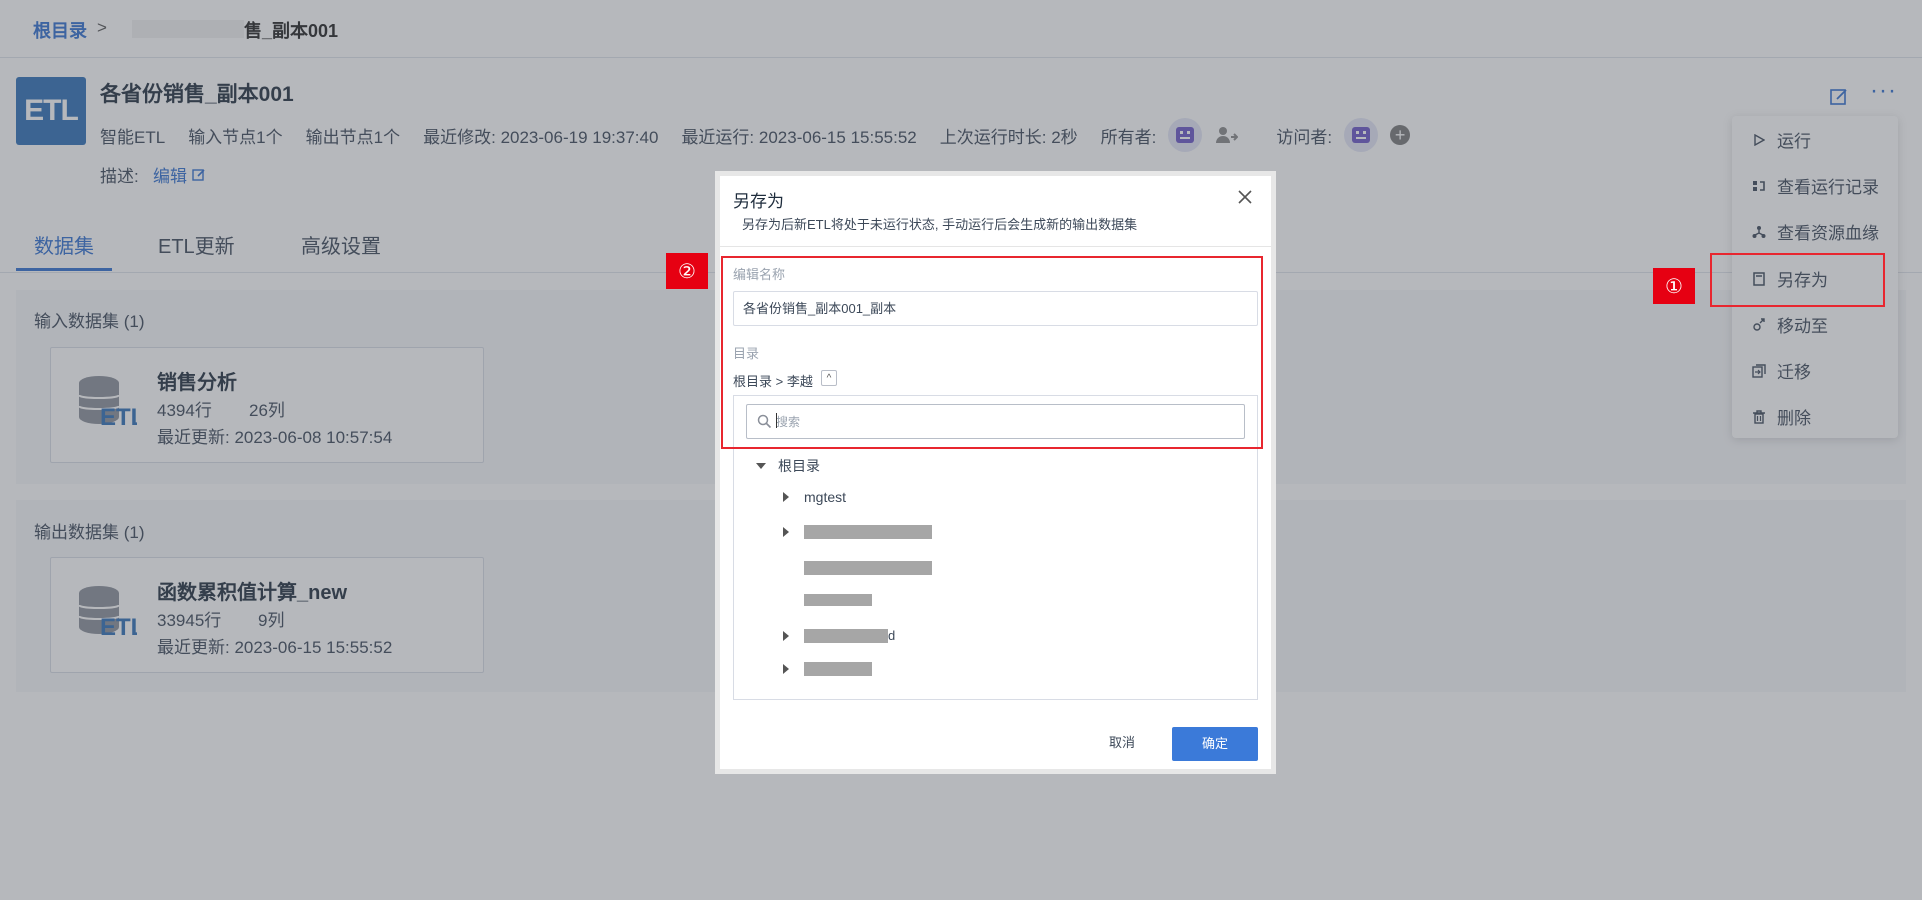 This screenshot has width=1922, height=900. Describe the element at coordinates (940, 224) in the screenshot. I see `dialog-subtitle: 另存为后新ETL将处于未运行状态, 手动运行后会生成新的输出数据集` at that location.